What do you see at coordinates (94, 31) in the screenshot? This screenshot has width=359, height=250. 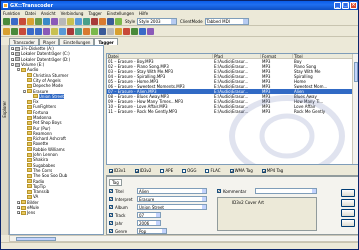 I see `apply-icon` at bounding box center [94, 31].